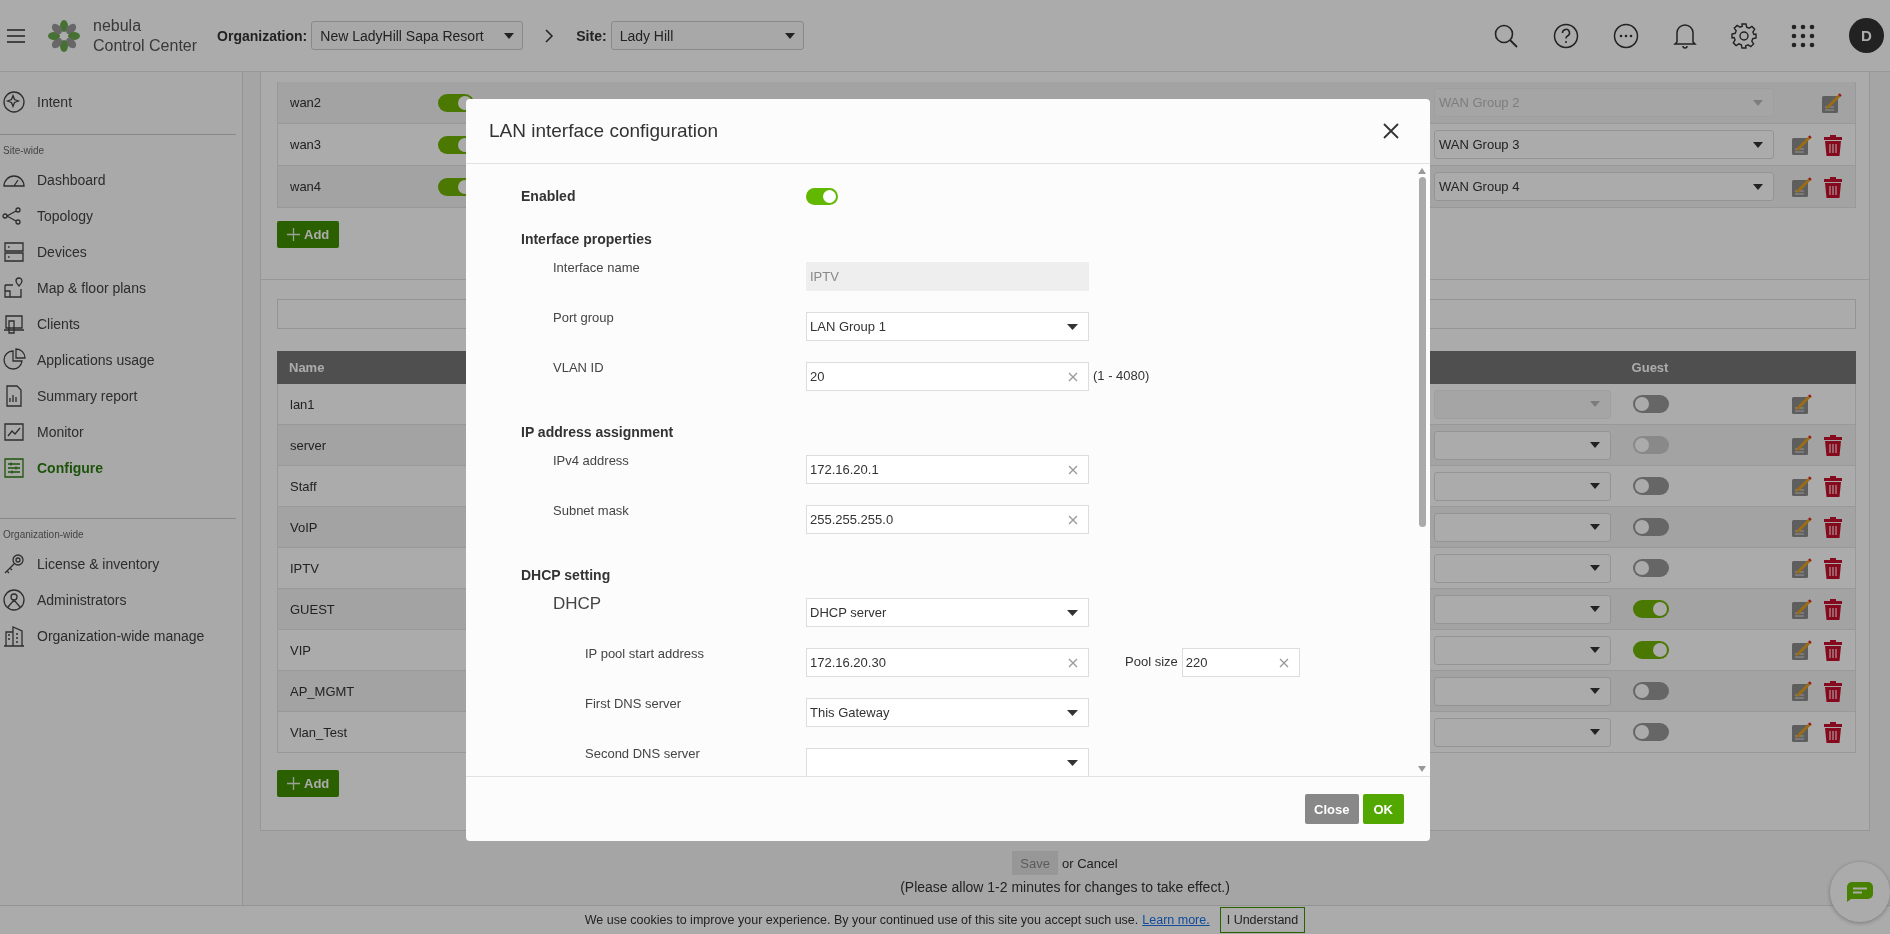  I want to click on site-dropdown: Lady Hill, so click(707, 35).